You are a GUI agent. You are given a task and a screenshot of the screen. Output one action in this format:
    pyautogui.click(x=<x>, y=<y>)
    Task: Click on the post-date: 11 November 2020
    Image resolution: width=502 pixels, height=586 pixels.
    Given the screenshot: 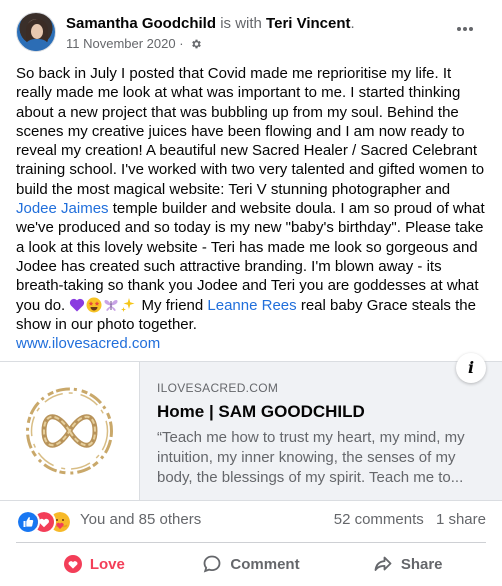 What is the action you would take?
    pyautogui.click(x=121, y=43)
    